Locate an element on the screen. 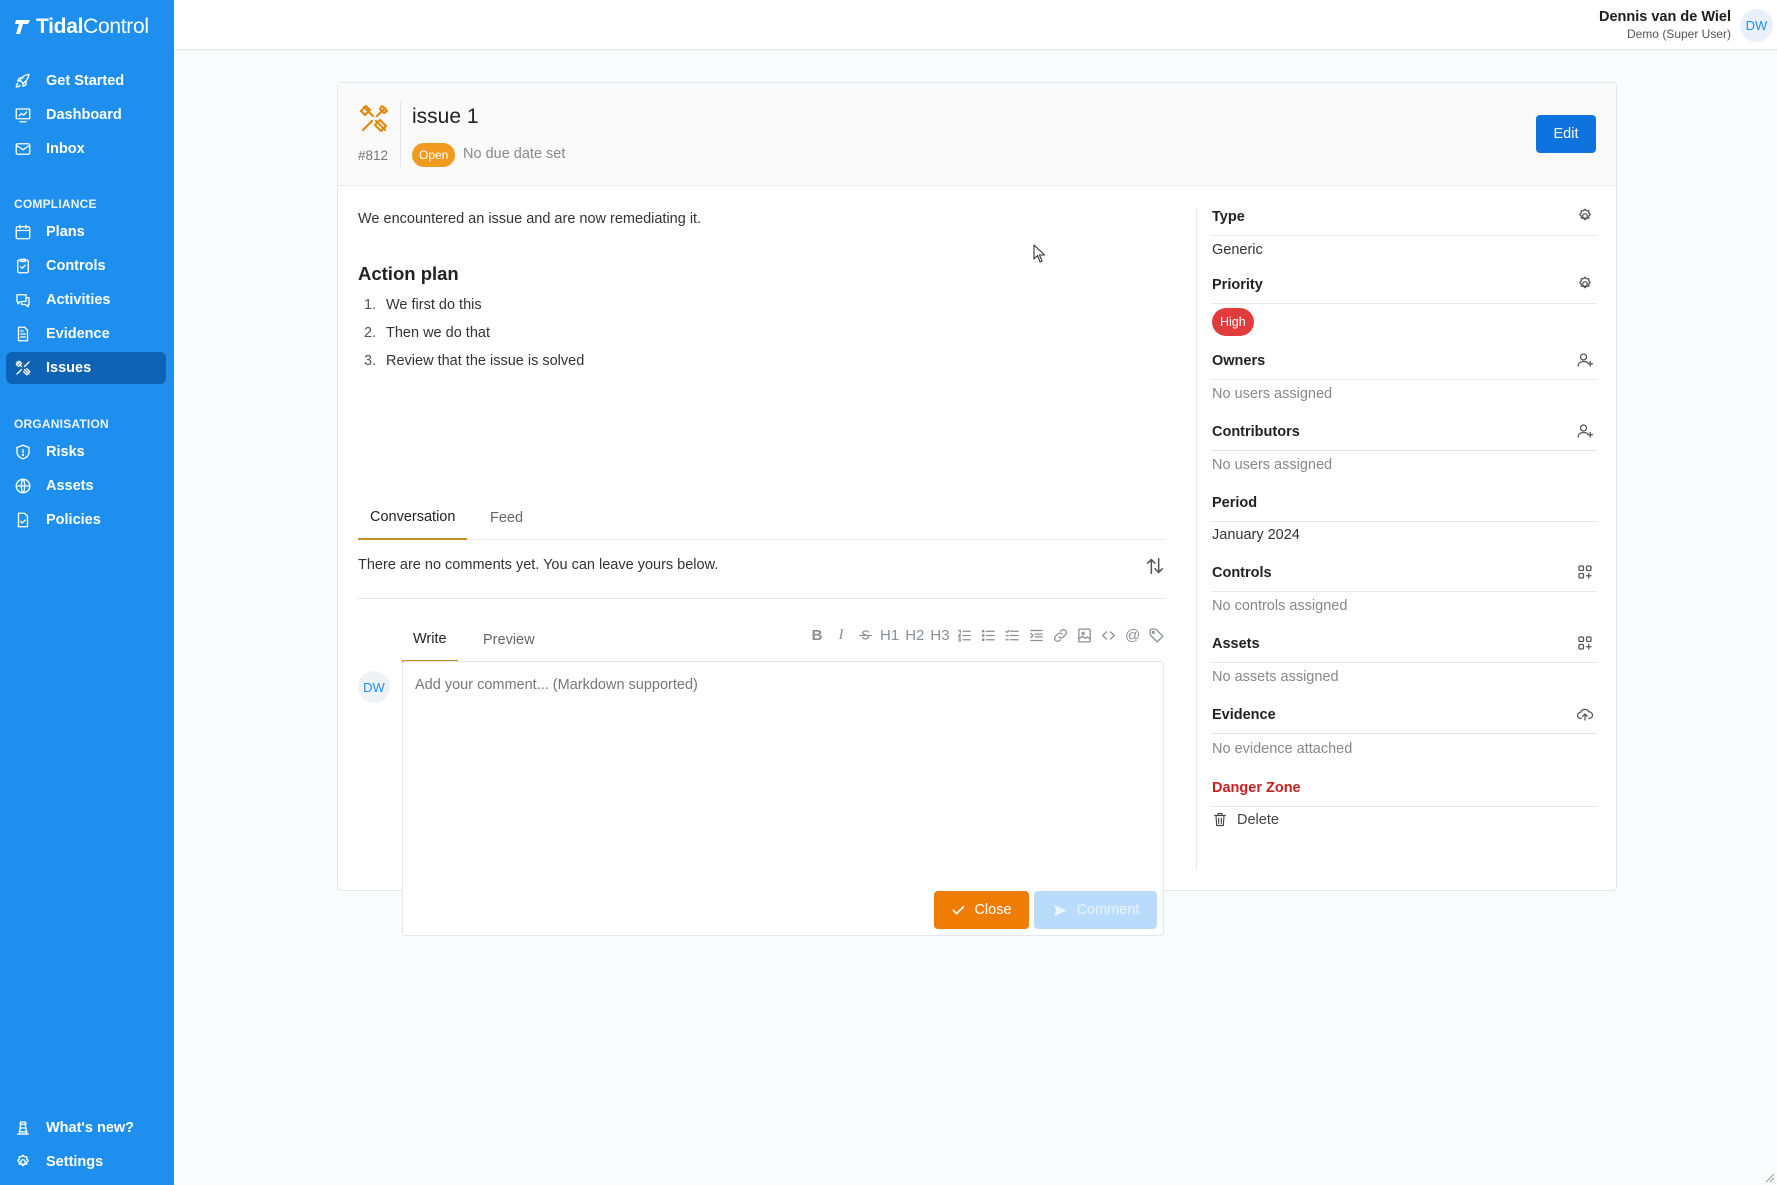  code-icon is located at coordinates (1108, 635).